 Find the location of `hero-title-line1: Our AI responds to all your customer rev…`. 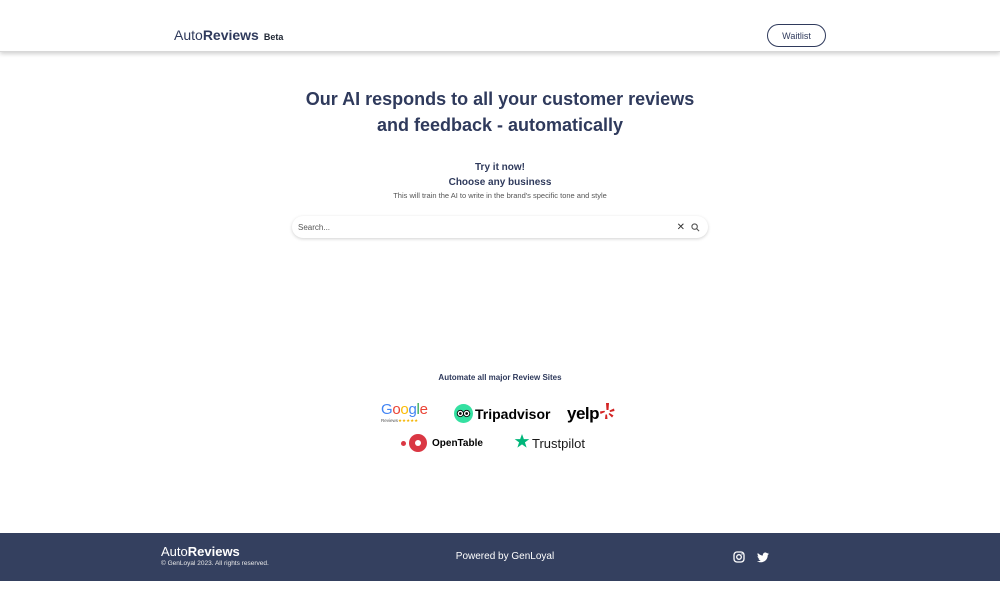

hero-title-line1: Our AI responds to all your customer rev… is located at coordinates (500, 99).